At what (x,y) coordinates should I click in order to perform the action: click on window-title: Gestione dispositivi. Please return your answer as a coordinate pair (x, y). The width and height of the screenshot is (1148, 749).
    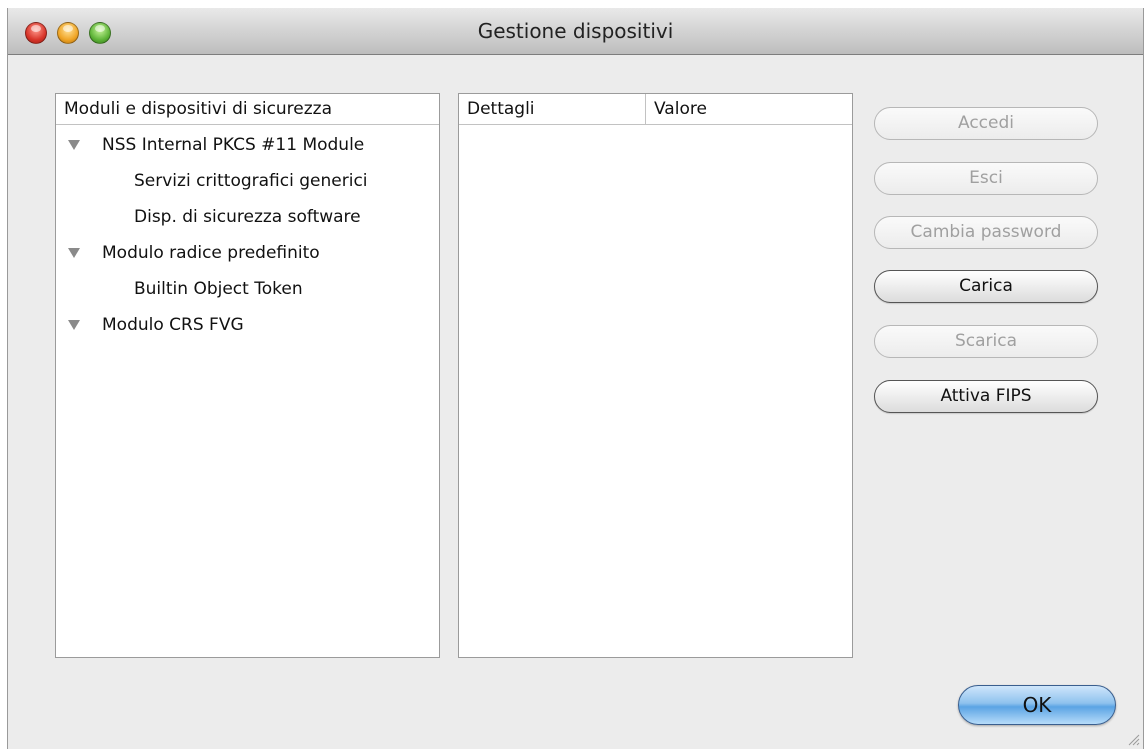
    Looking at the image, I should click on (575, 31).